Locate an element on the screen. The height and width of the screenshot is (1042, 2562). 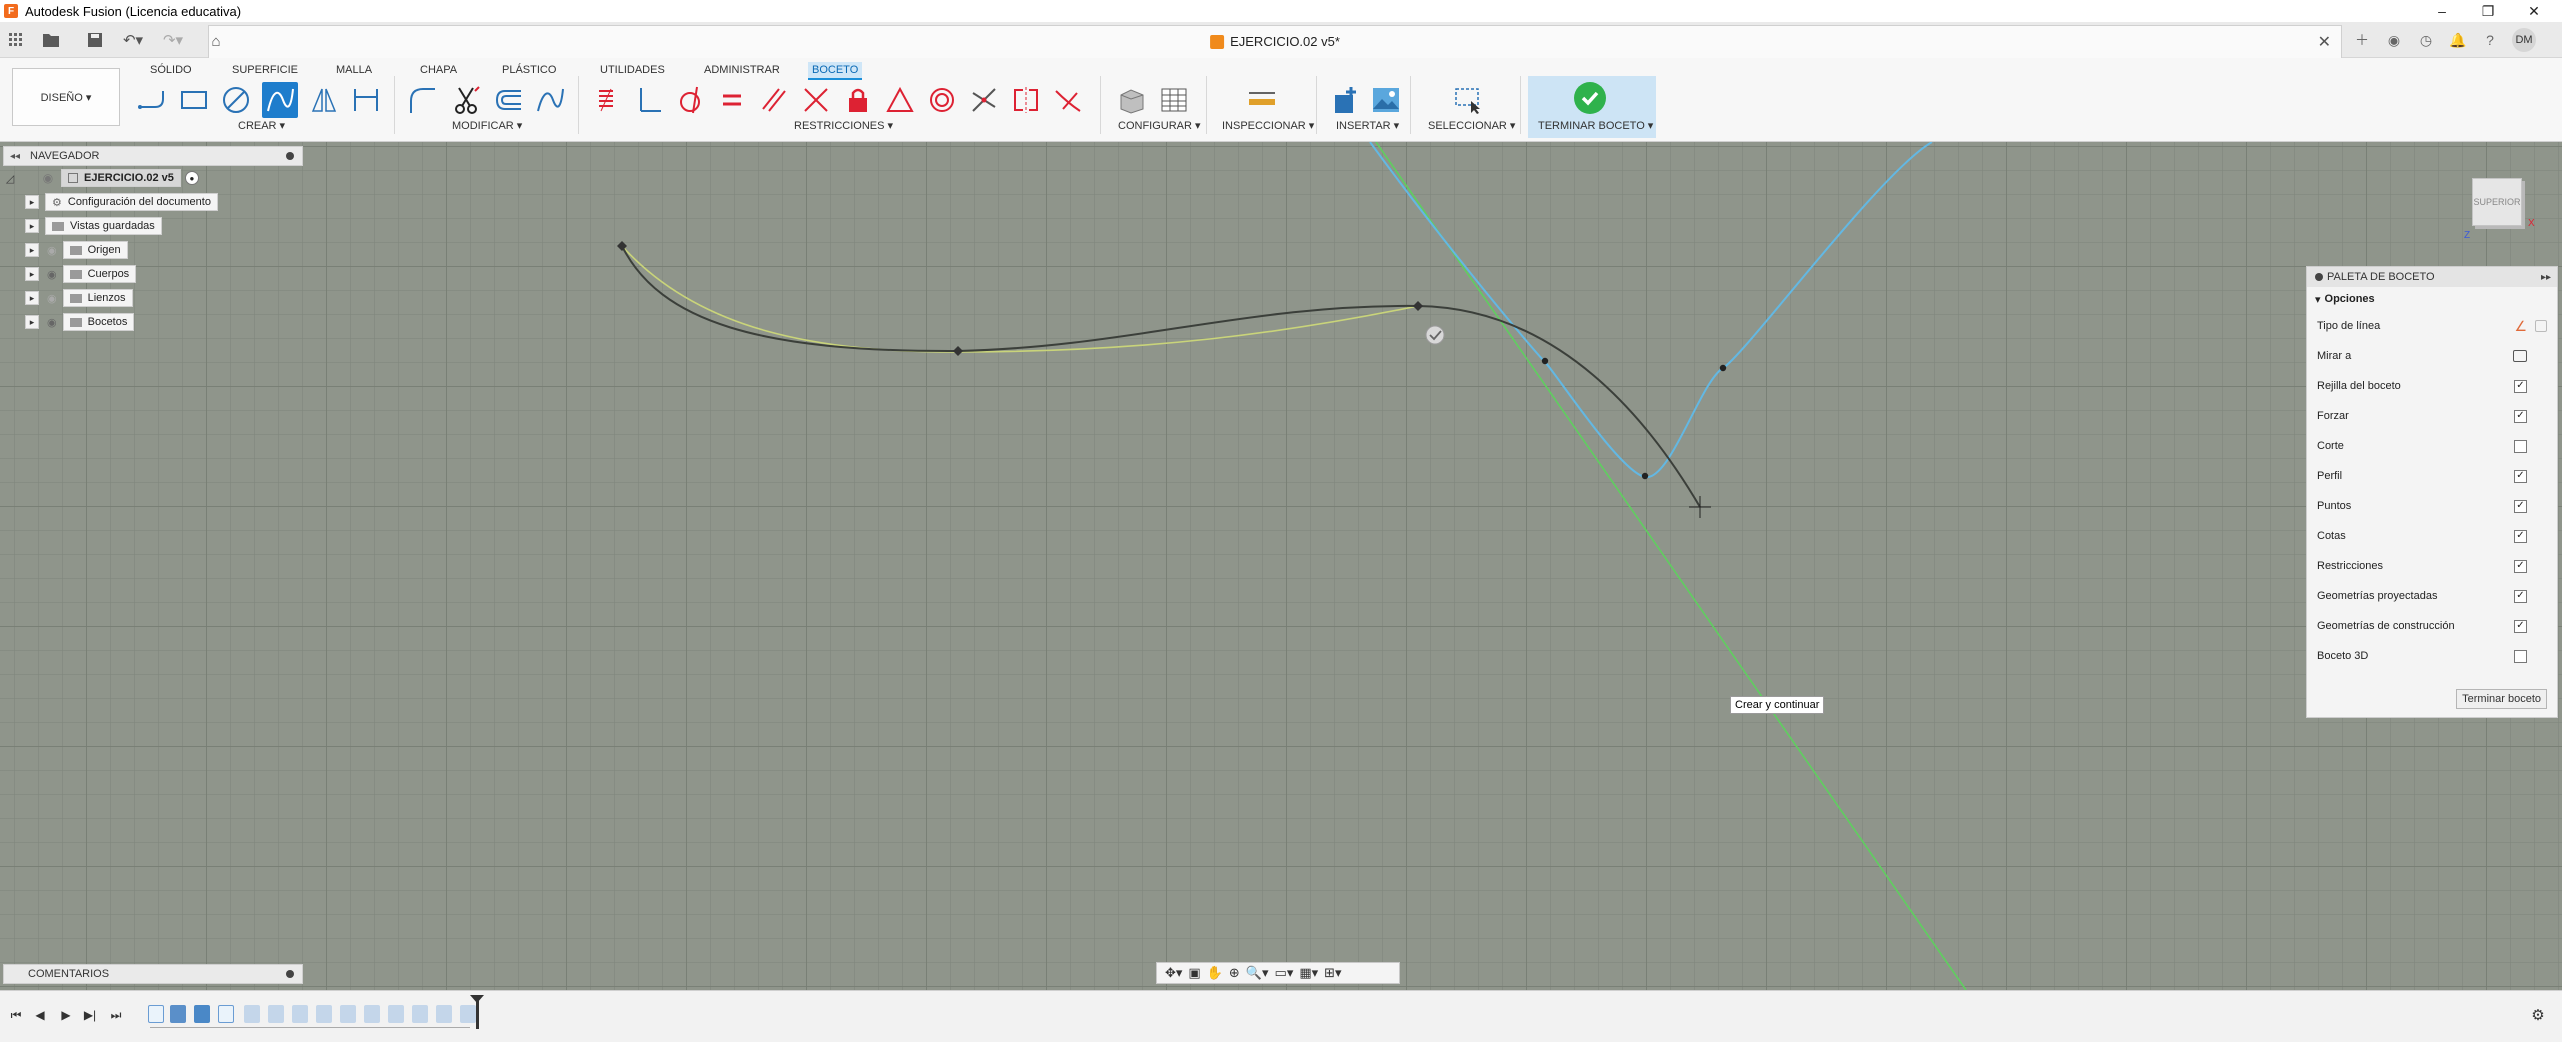
look-at-nav-icon: ▣ is located at coordinates (1194, 973).